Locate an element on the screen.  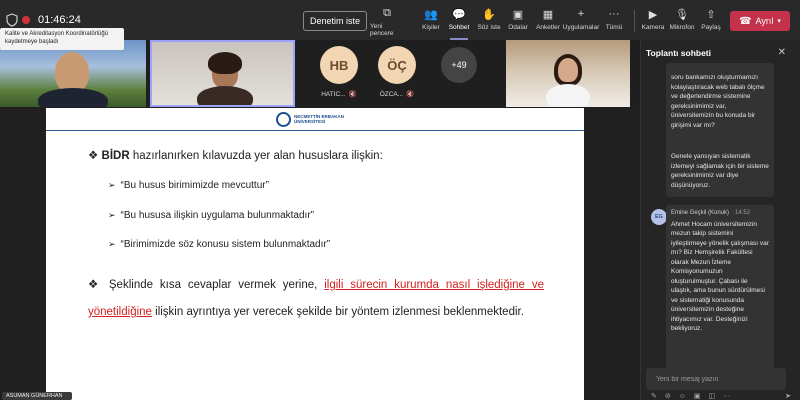
attach-icon: ⊘ is located at coordinates (668, 396).